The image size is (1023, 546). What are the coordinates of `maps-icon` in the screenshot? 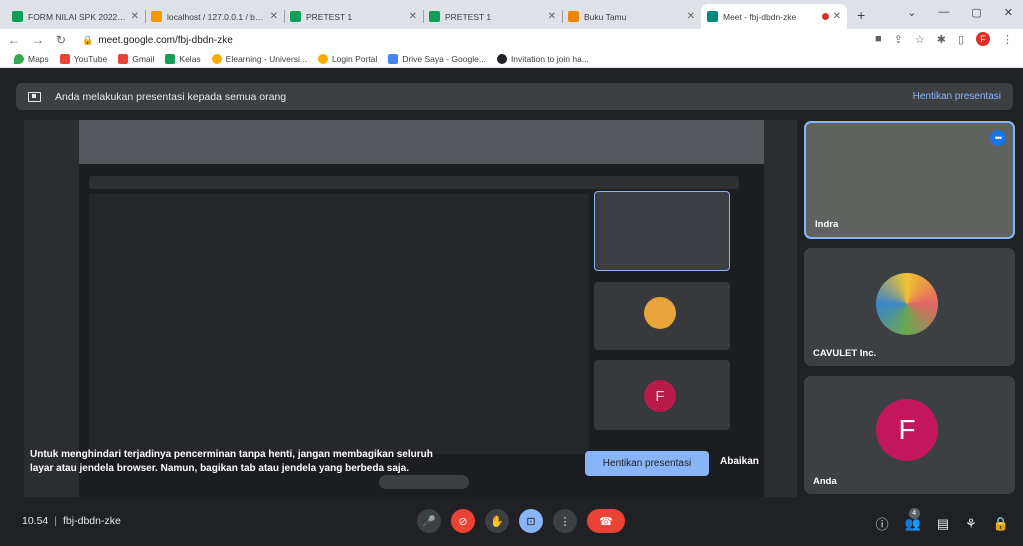 It's located at (19, 59).